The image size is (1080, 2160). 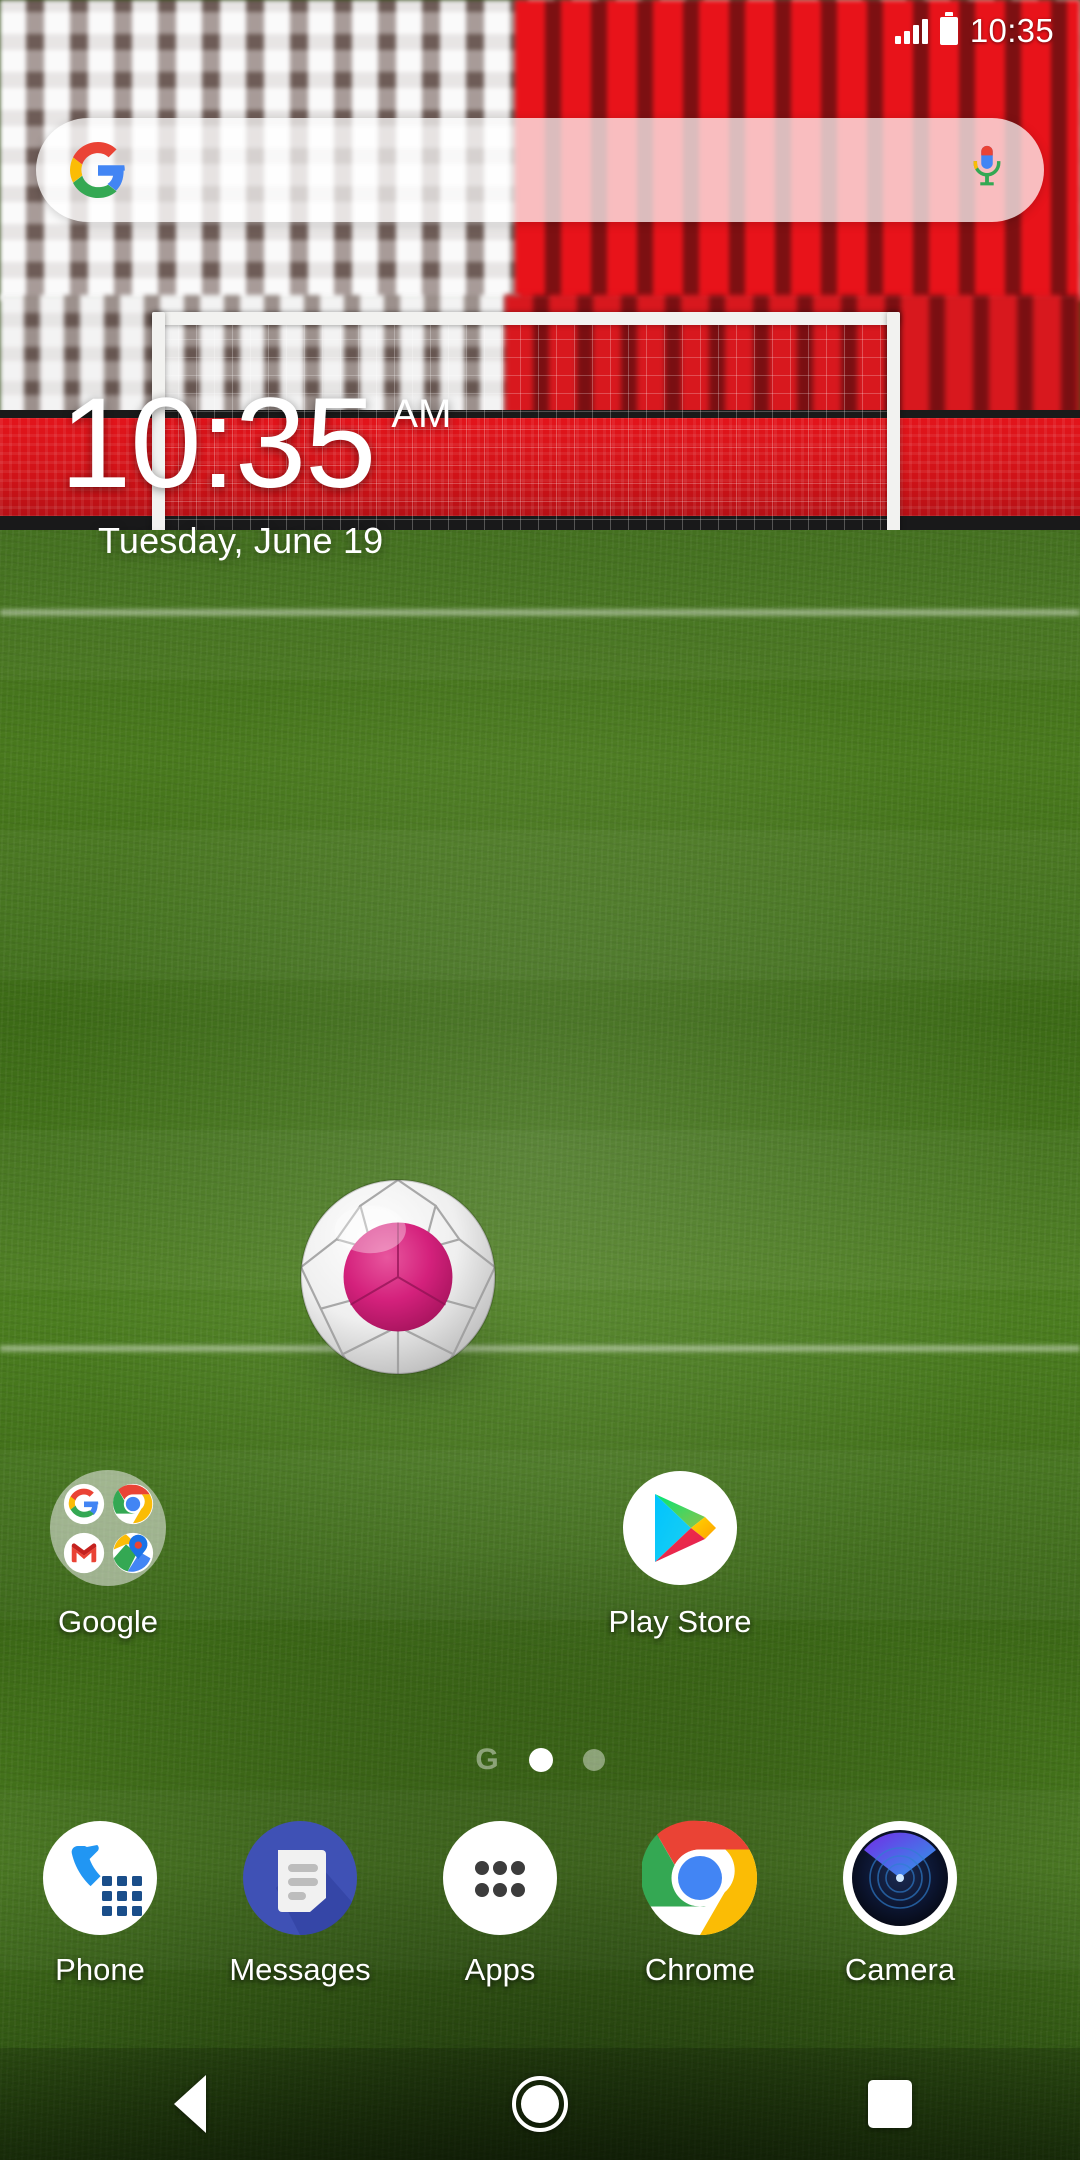 I want to click on dock-label: Chrome, so click(x=700, y=1969).